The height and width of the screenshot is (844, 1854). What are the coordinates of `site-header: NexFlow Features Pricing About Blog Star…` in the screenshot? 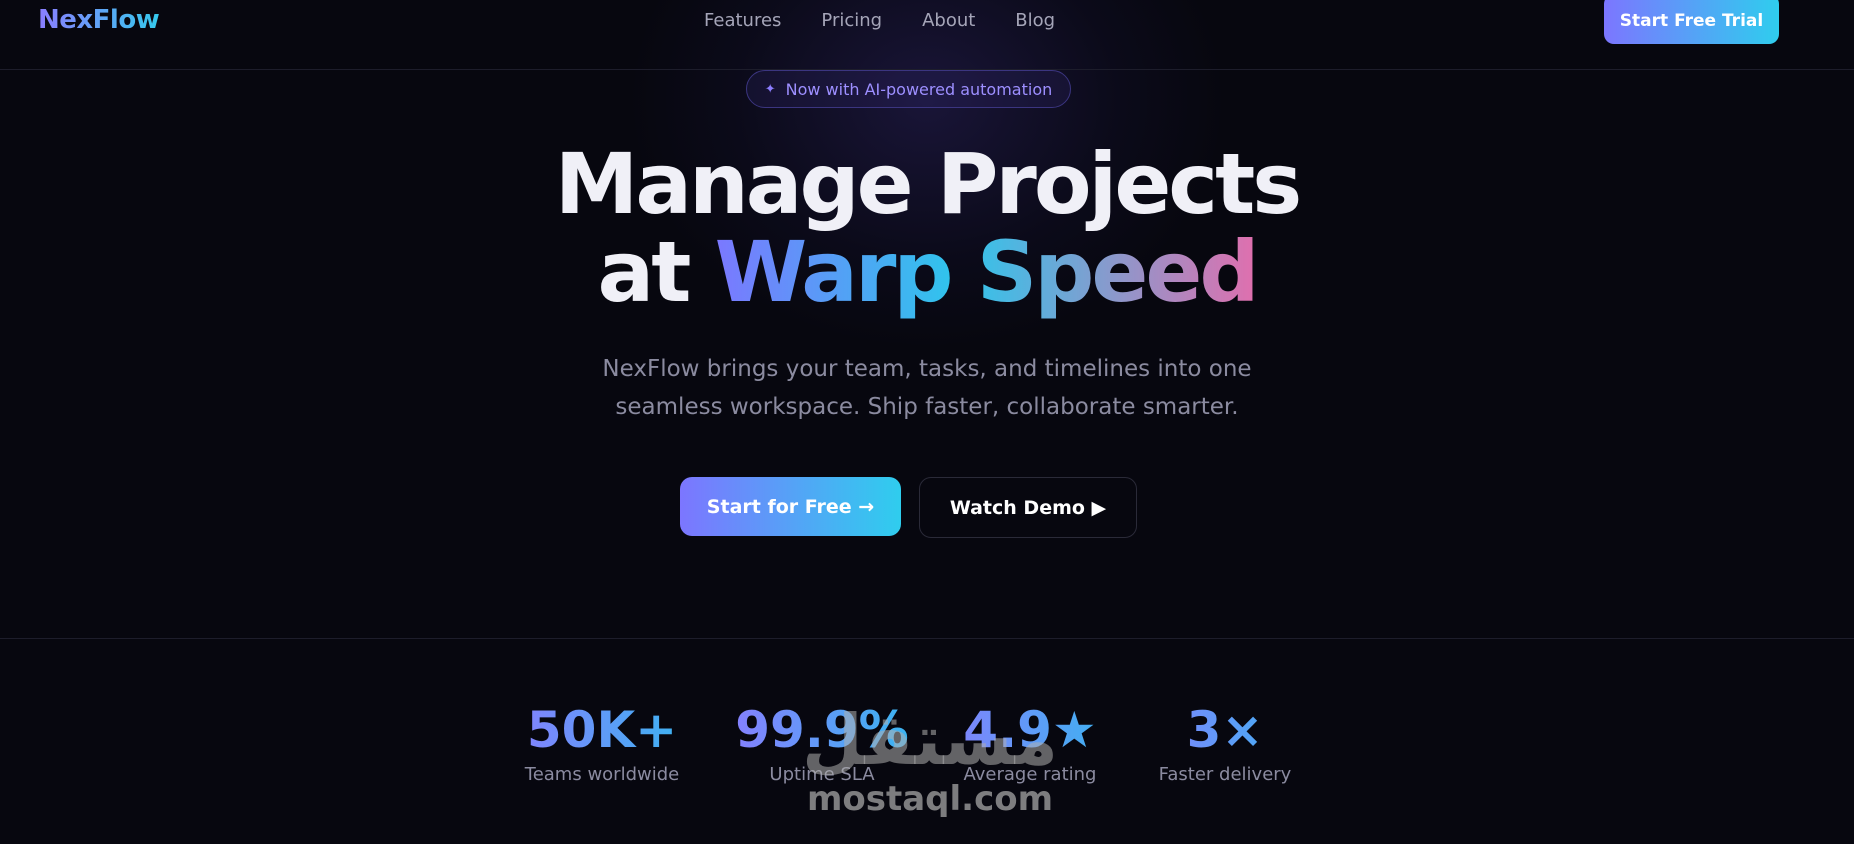 It's located at (927, 35).